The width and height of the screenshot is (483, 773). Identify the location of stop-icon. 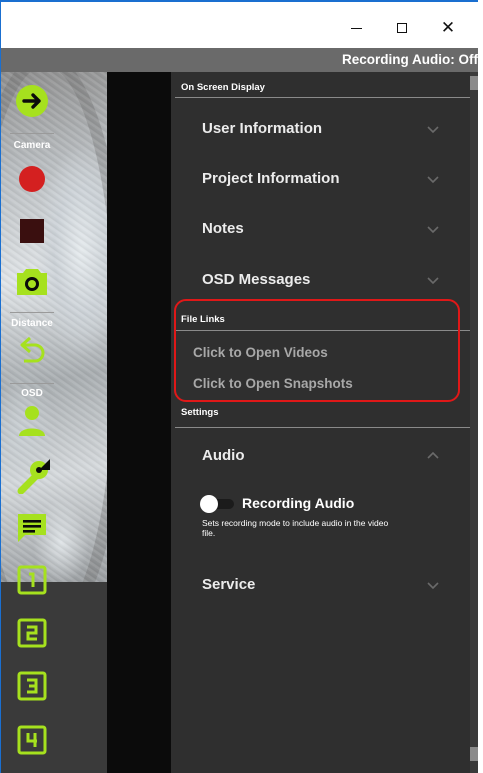
(32, 231).